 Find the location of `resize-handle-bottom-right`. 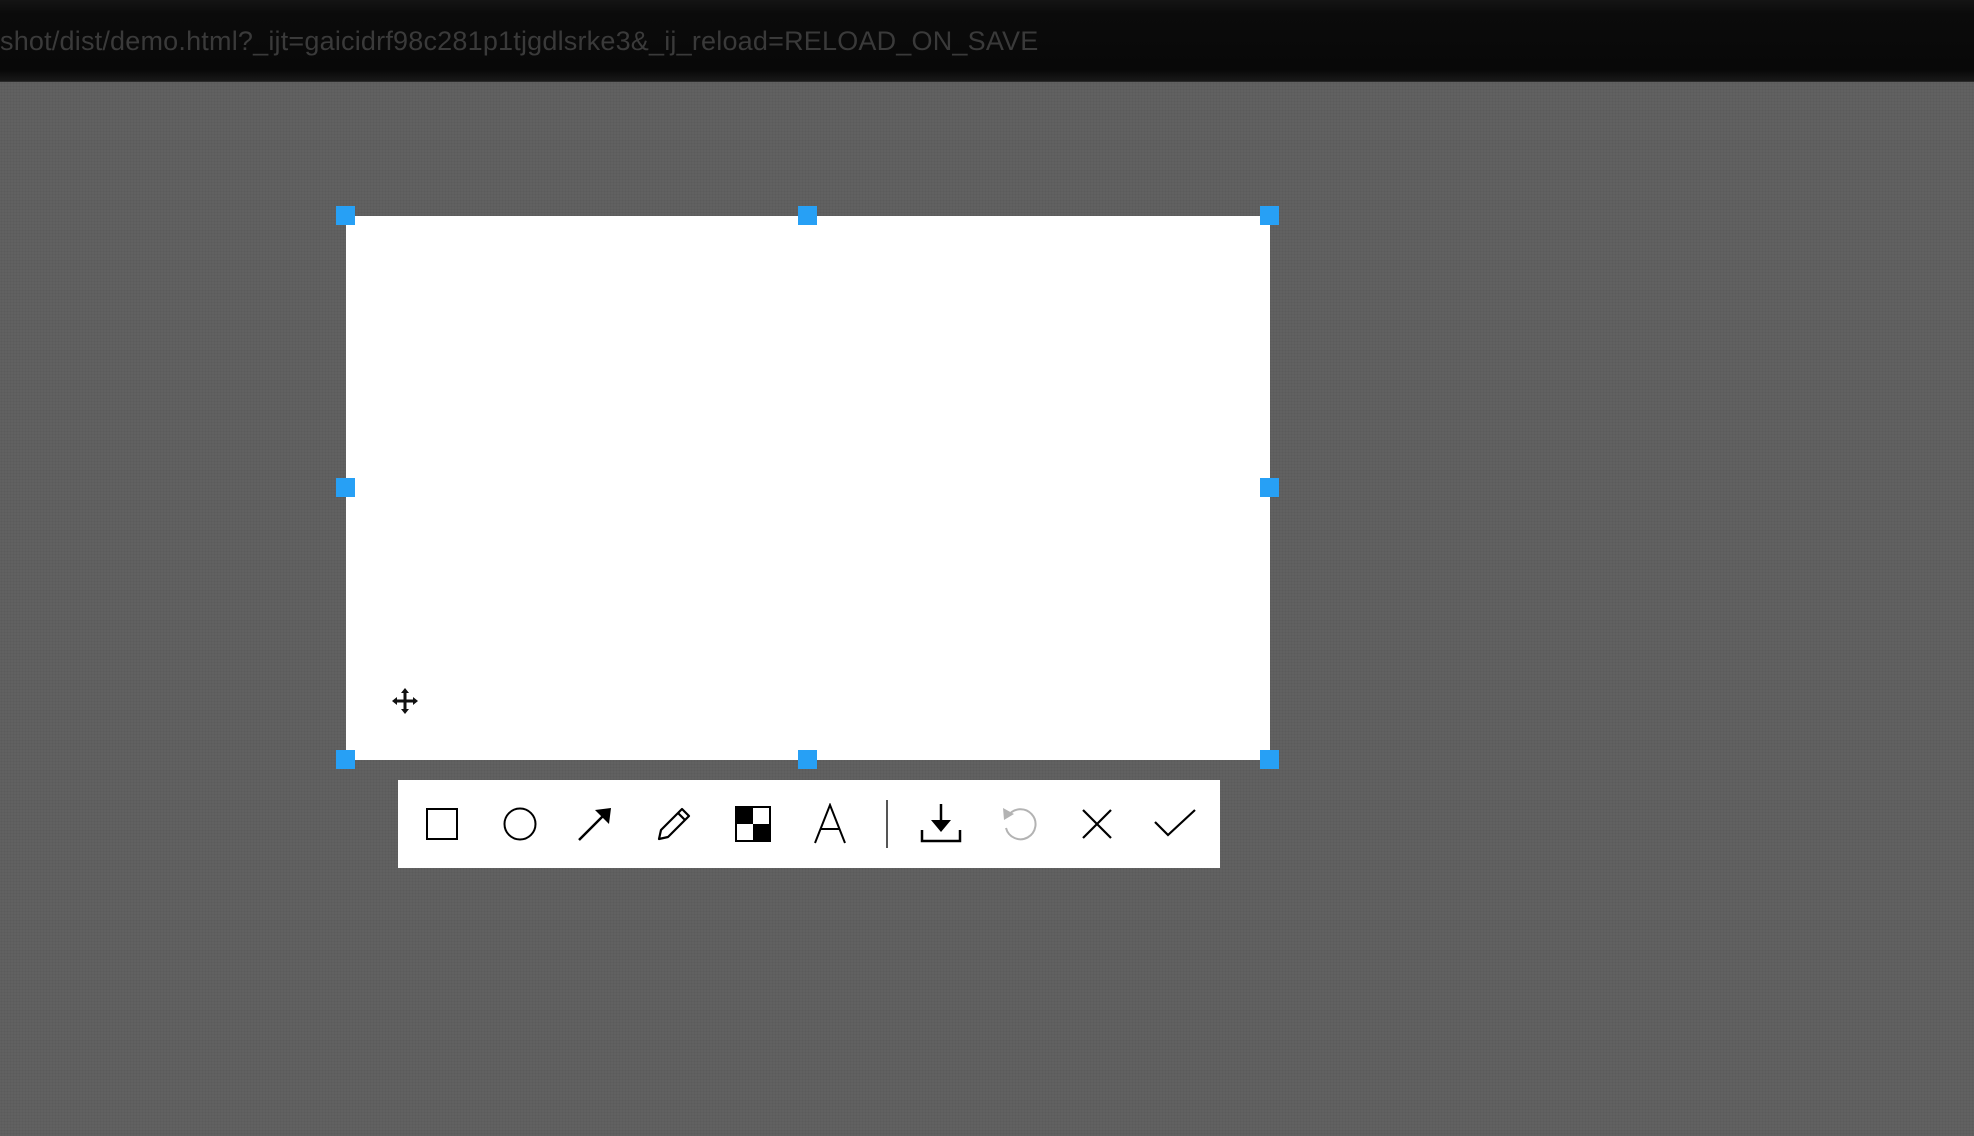

resize-handle-bottom-right is located at coordinates (1269, 759).